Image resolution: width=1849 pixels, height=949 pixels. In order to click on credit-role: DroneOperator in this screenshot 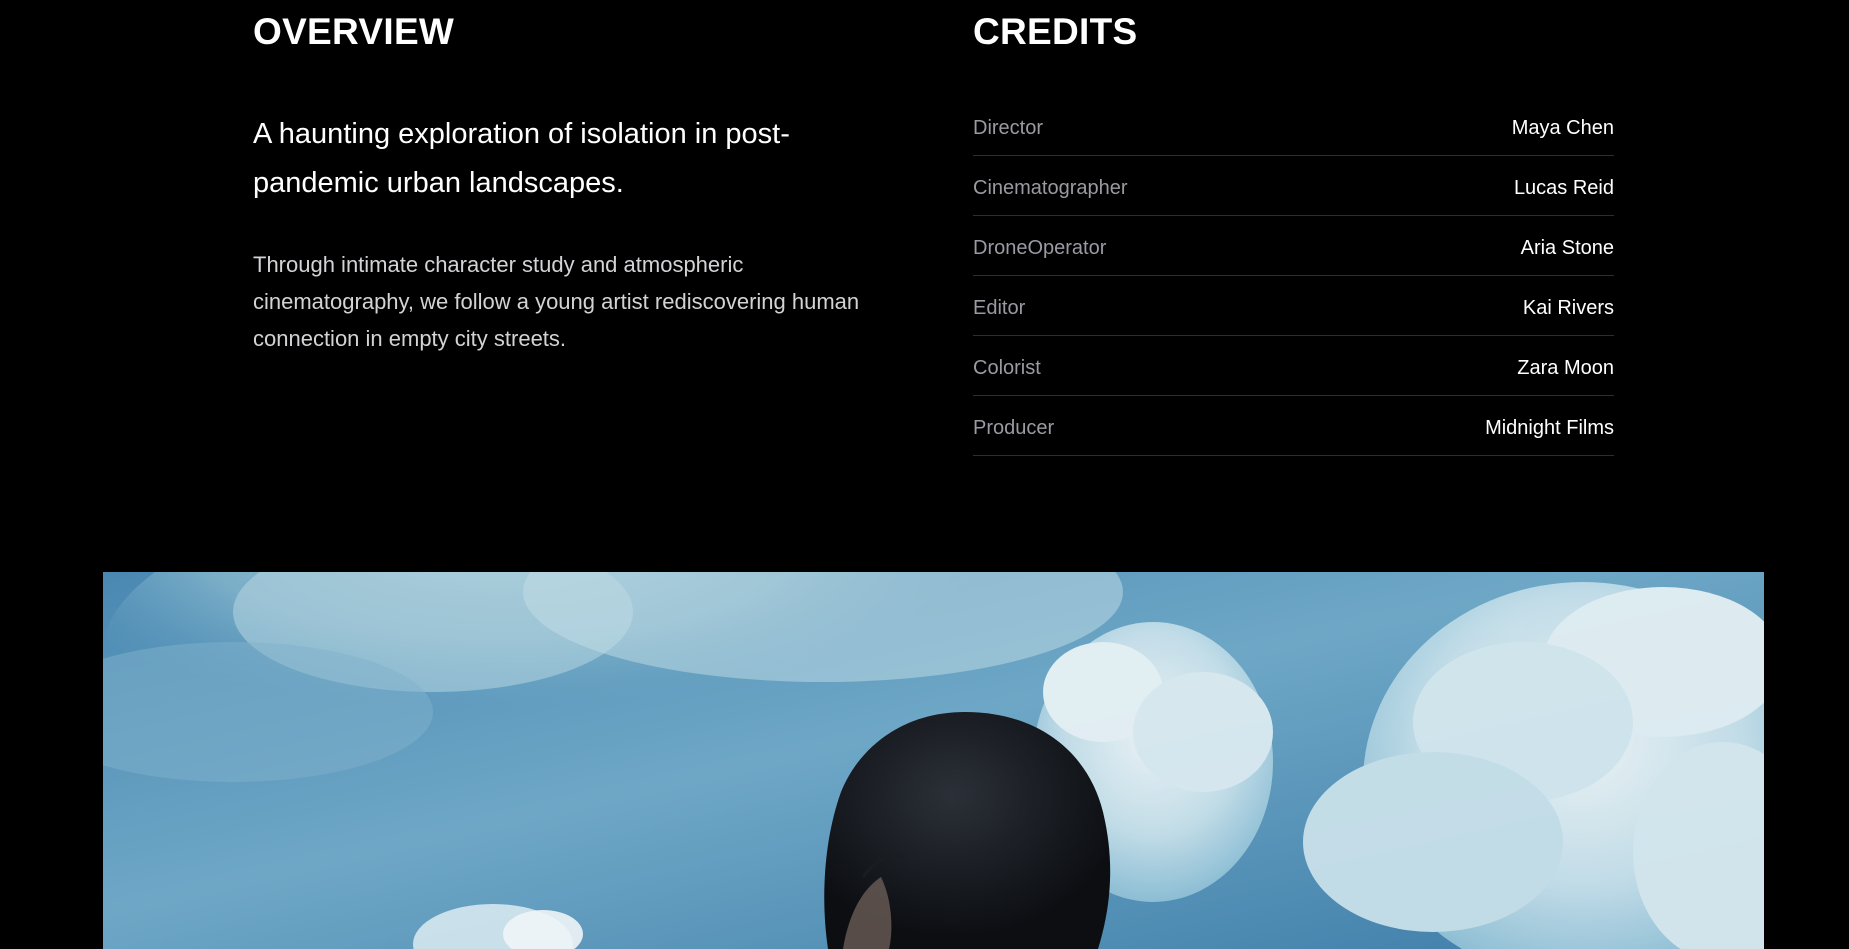, I will do `click(1040, 248)`.